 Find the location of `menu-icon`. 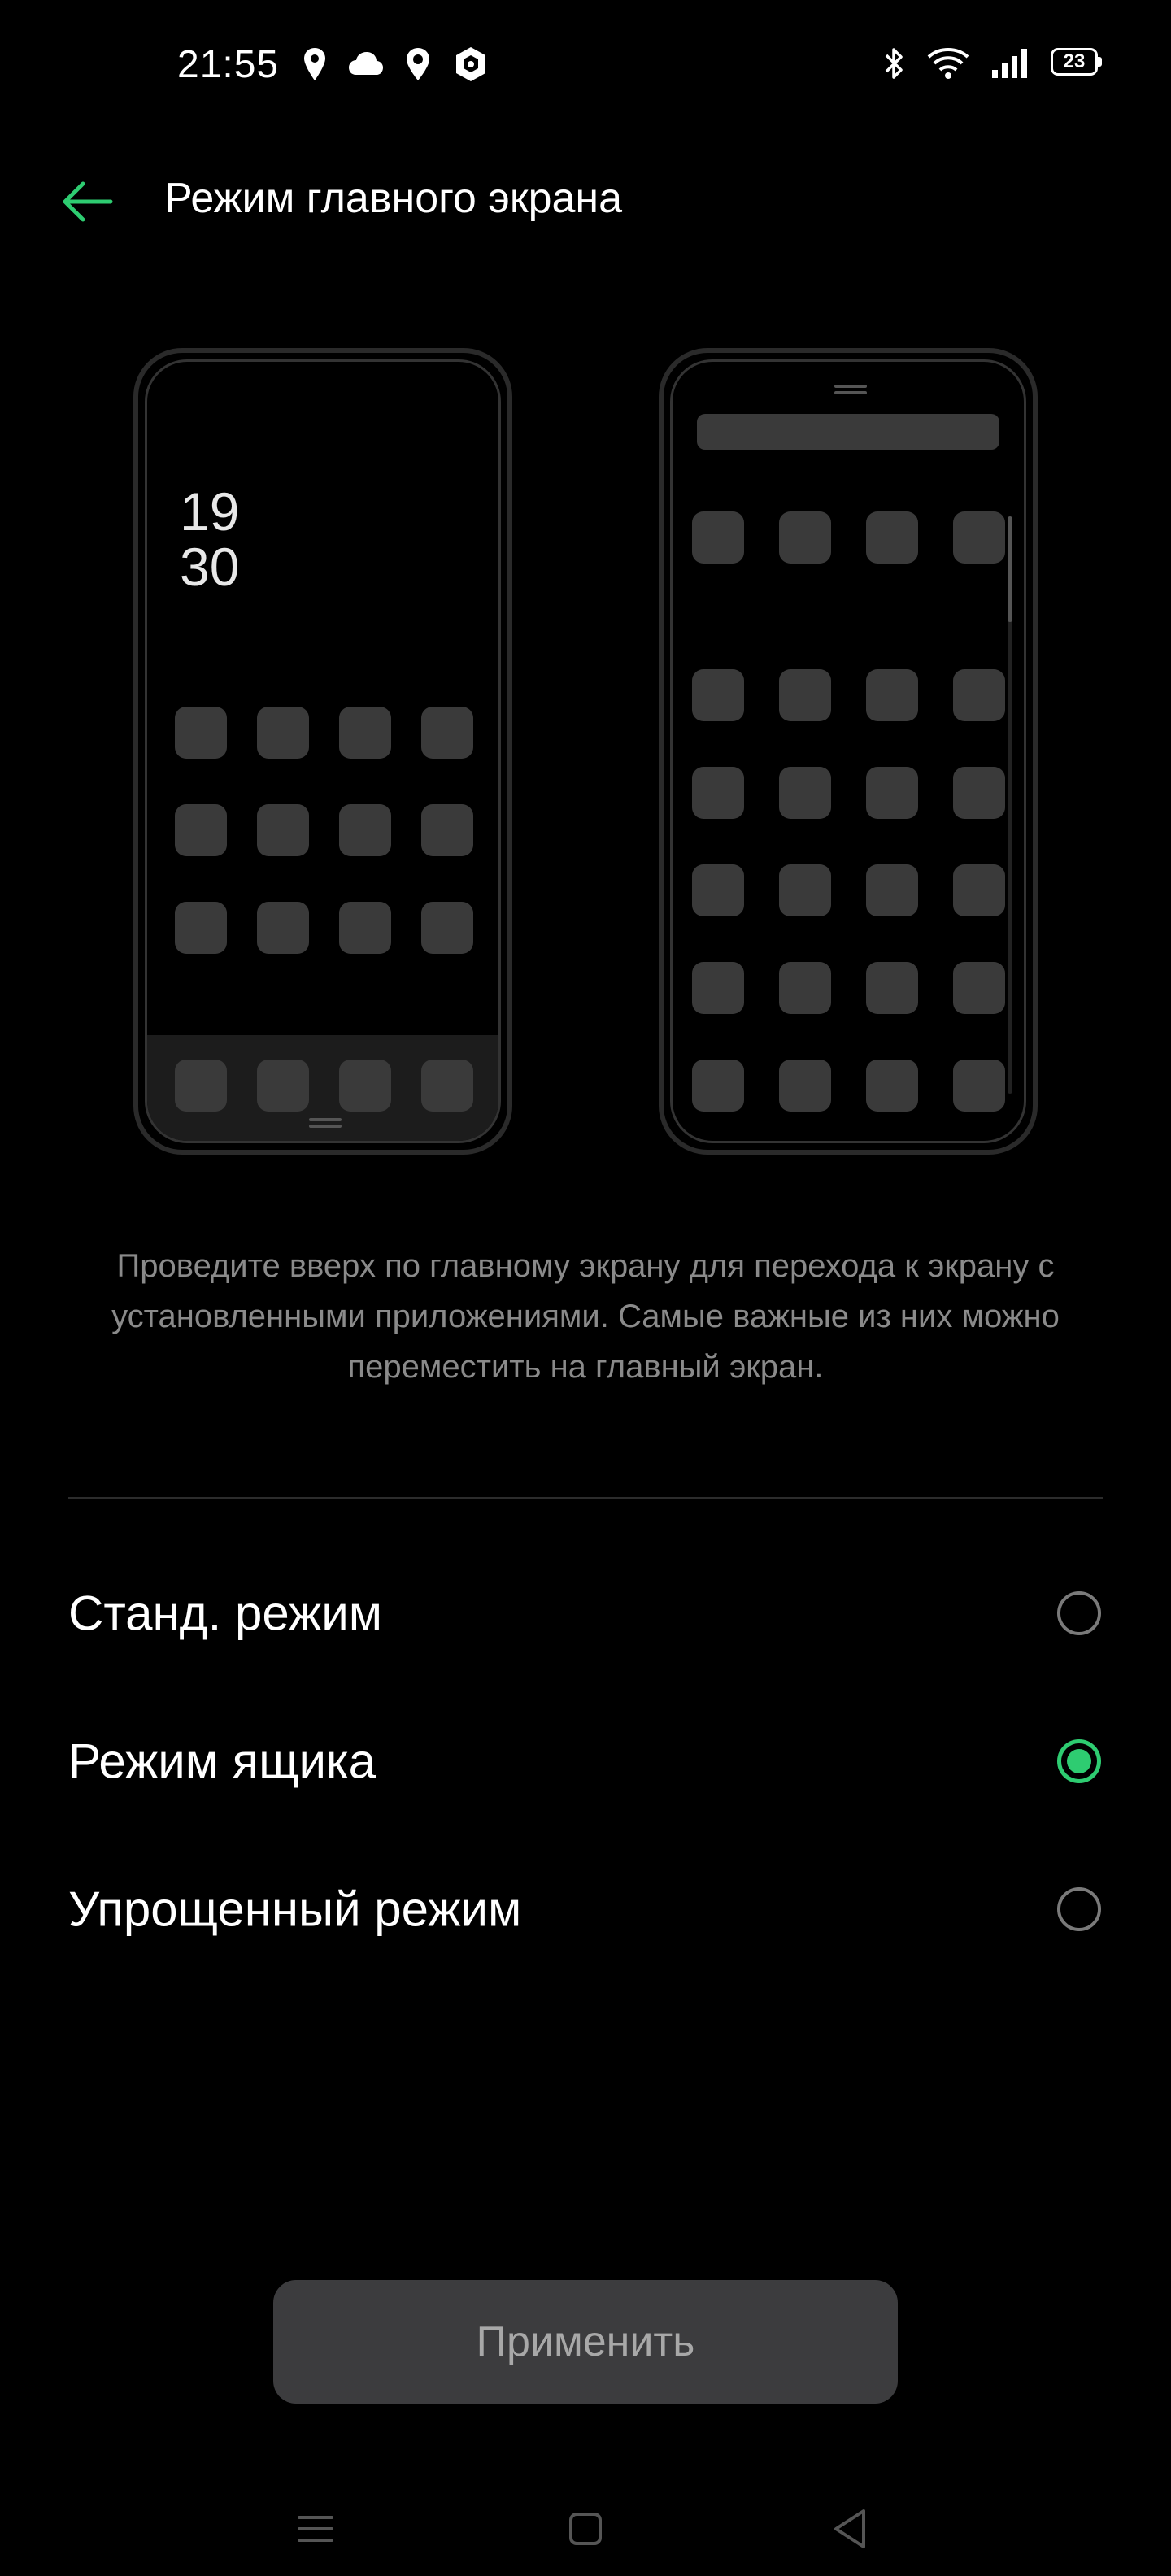

menu-icon is located at coordinates (315, 2529).